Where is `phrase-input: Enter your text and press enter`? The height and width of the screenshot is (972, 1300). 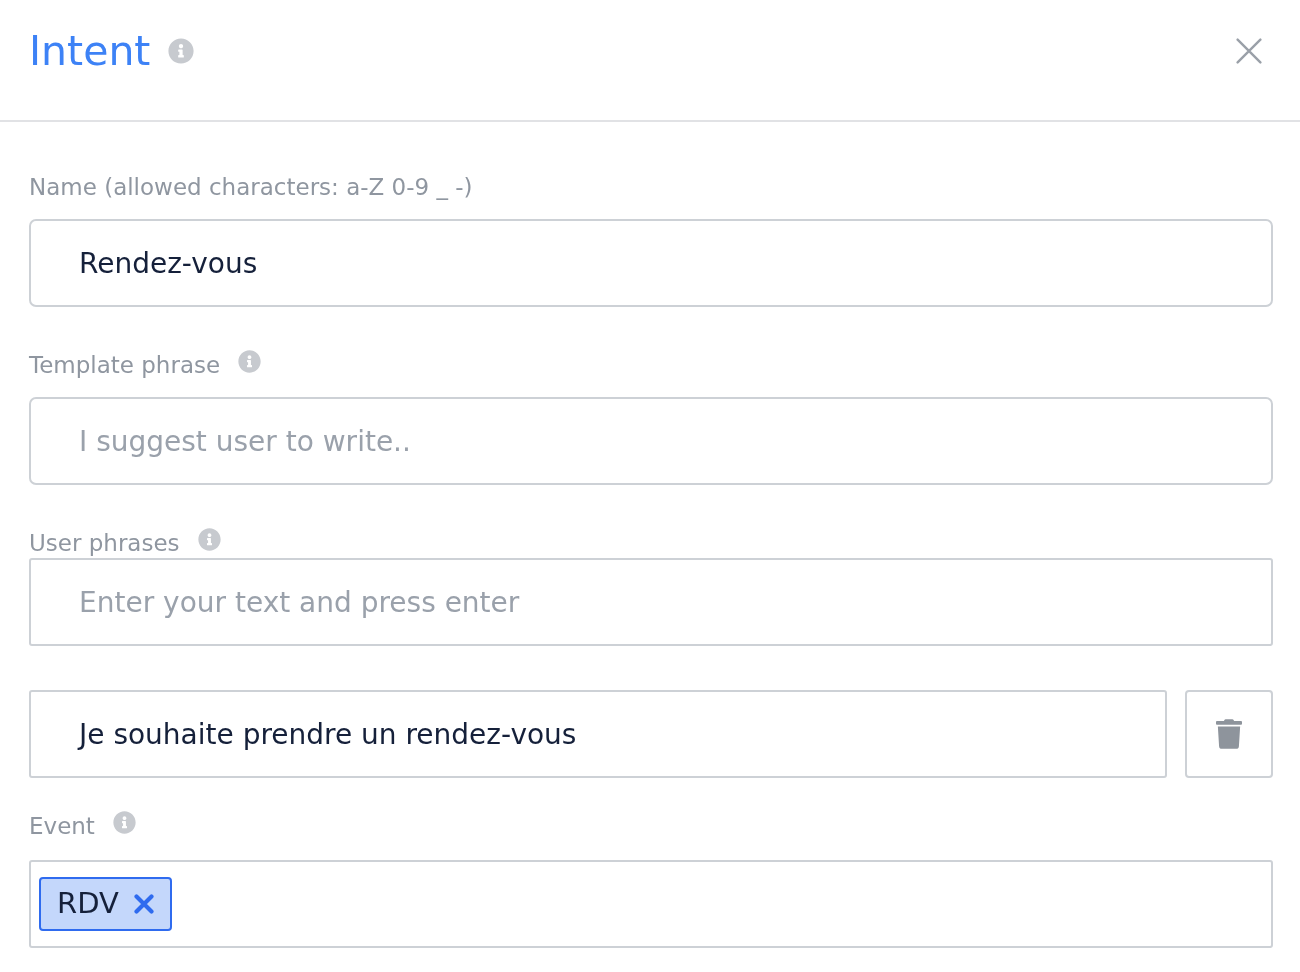
phrase-input: Enter your text and press enter is located at coordinates (651, 602).